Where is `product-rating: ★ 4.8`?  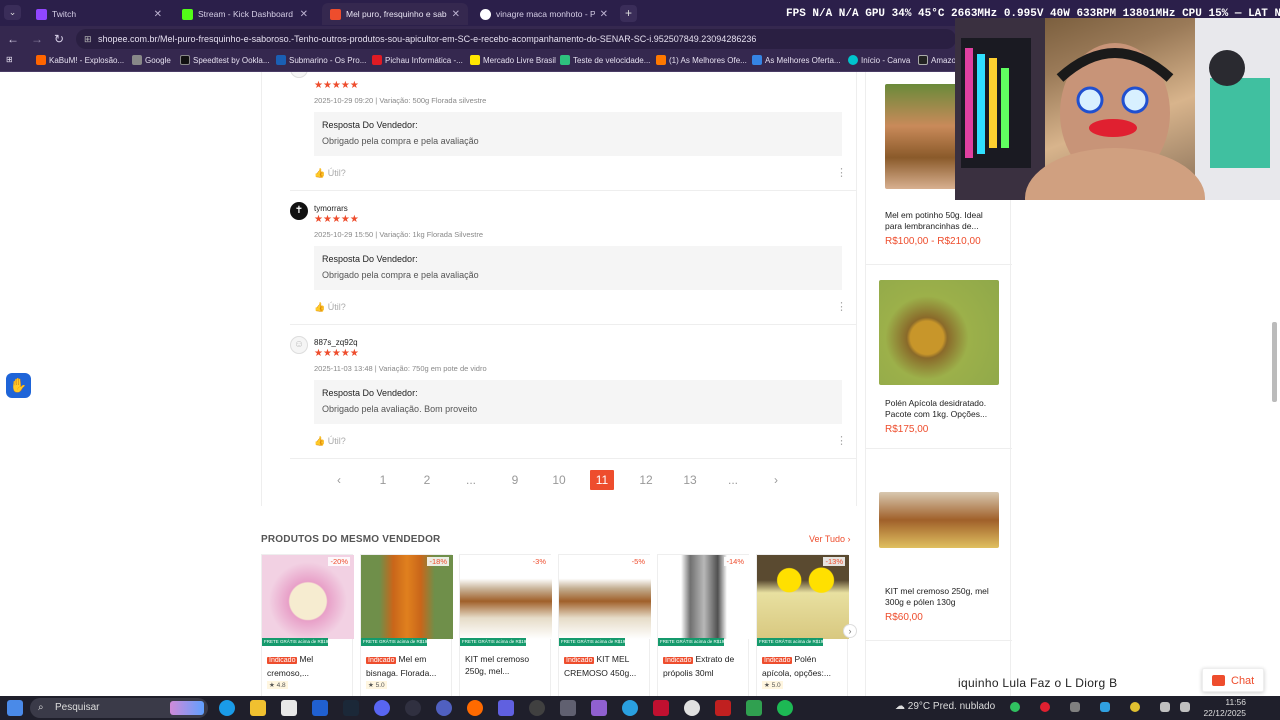
product-rating: ★ 4.8 is located at coordinates (277, 685).